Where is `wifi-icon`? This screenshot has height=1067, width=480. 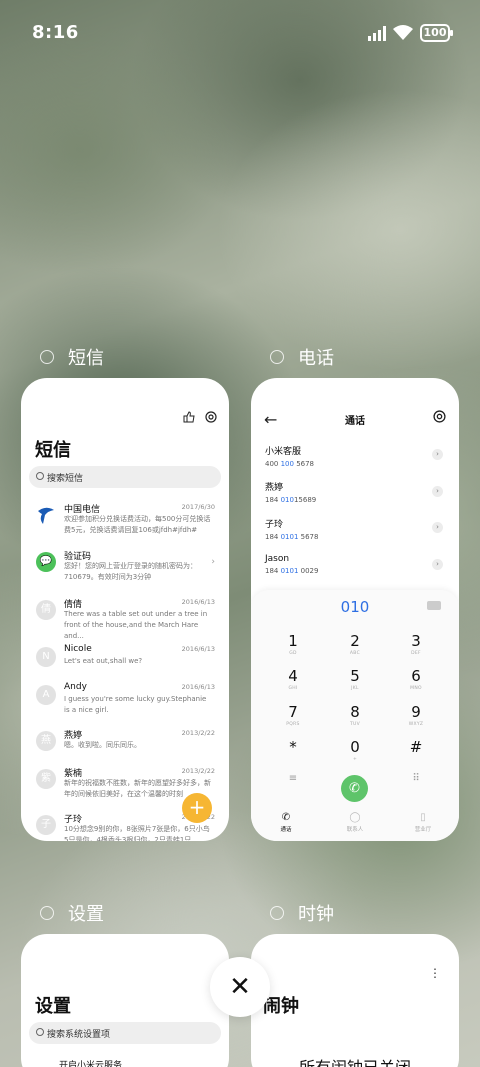 wifi-icon is located at coordinates (403, 32).